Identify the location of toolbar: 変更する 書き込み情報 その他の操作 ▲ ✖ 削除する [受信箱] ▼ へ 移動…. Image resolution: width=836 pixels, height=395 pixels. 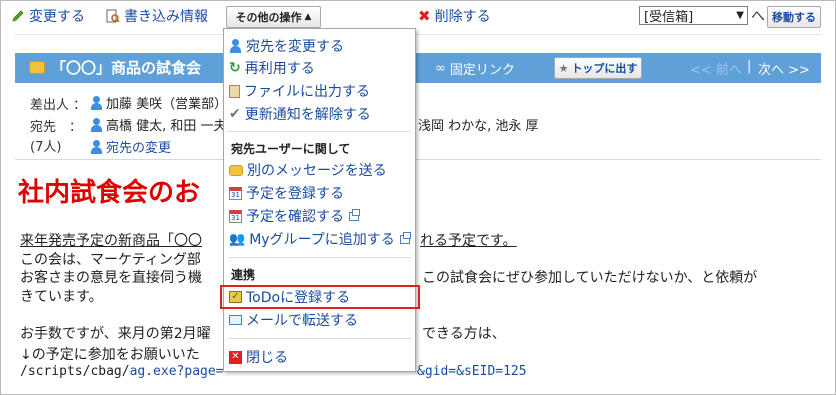
(418, 15).